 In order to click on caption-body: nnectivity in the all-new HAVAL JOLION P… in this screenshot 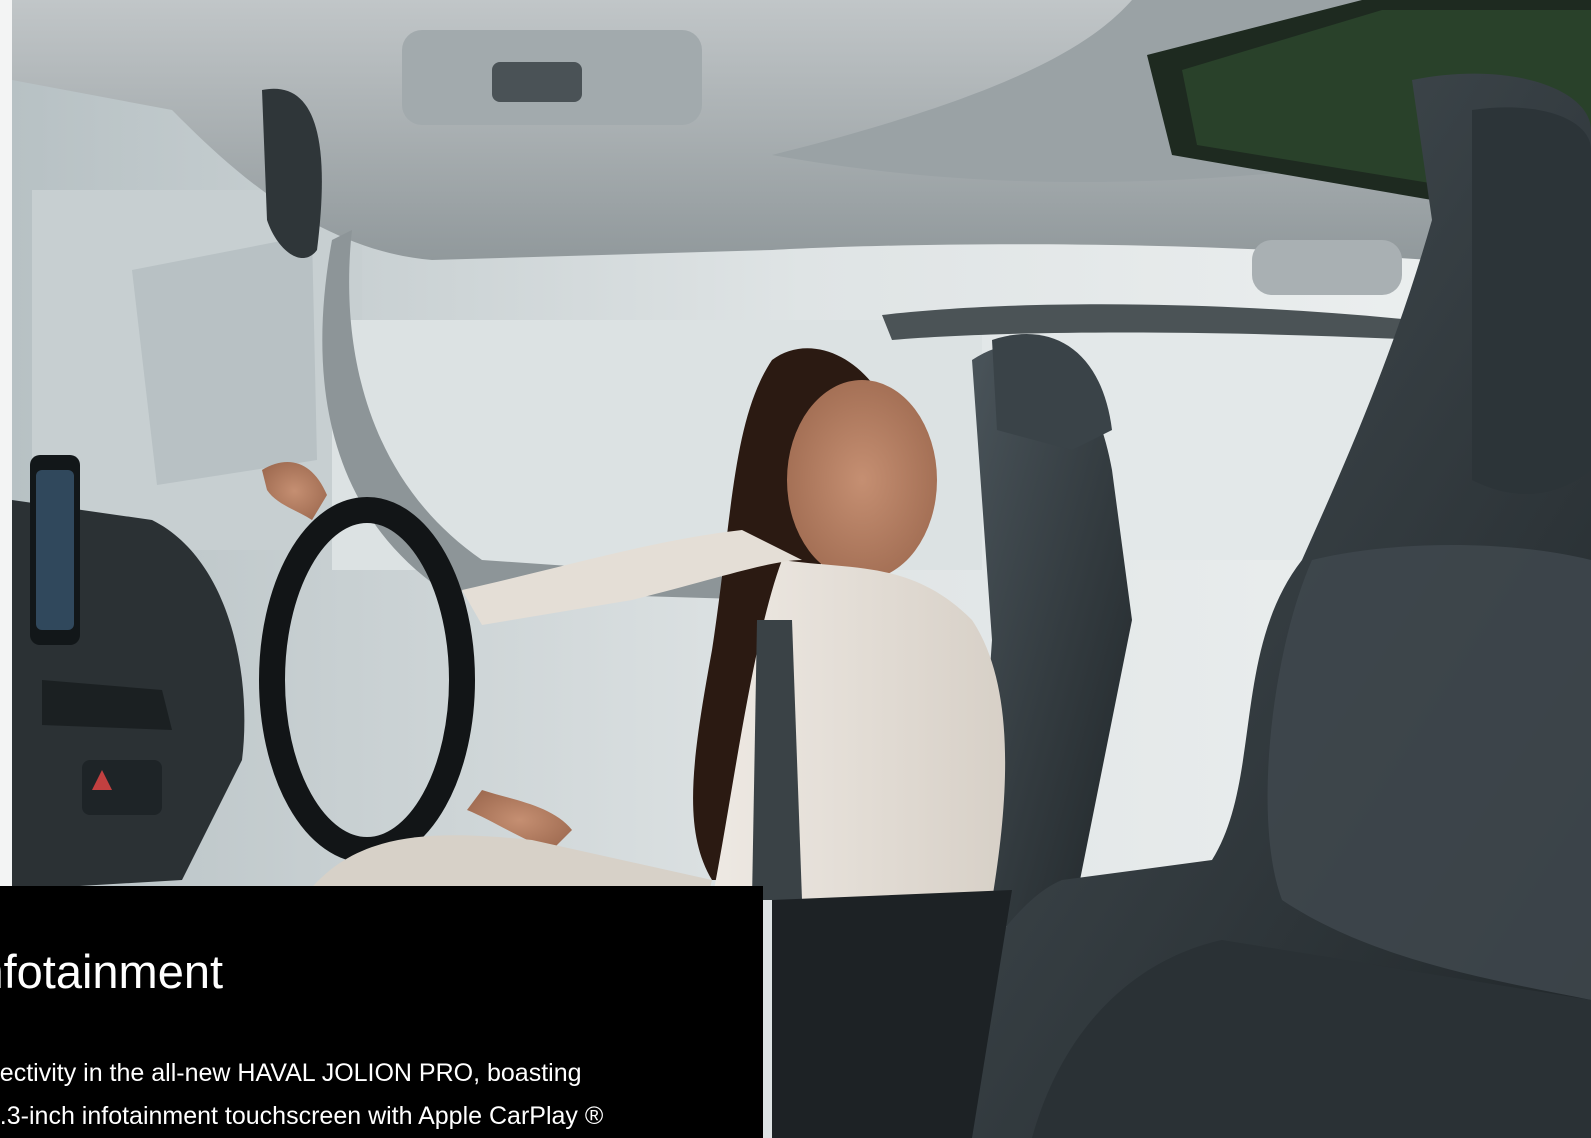, I will do `click(366, 1095)`.